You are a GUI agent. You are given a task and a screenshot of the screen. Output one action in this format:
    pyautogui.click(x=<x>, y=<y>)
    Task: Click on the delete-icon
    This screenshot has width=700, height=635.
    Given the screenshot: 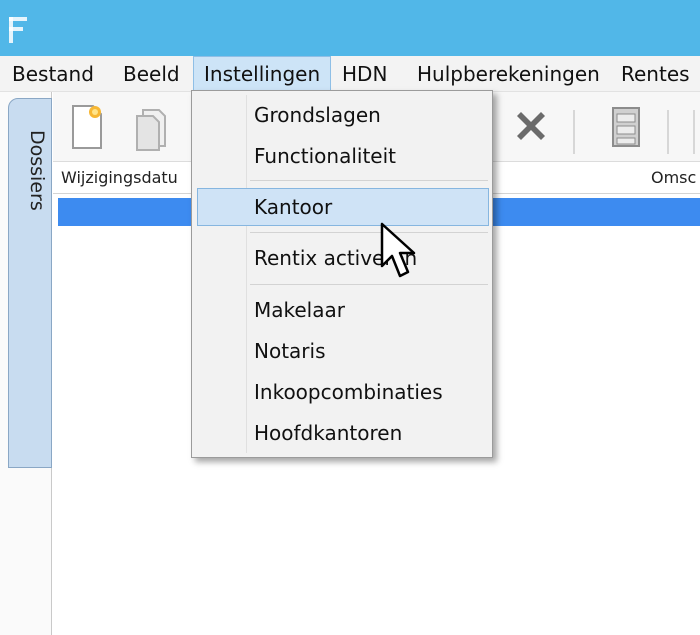 What is the action you would take?
    pyautogui.click(x=531, y=126)
    